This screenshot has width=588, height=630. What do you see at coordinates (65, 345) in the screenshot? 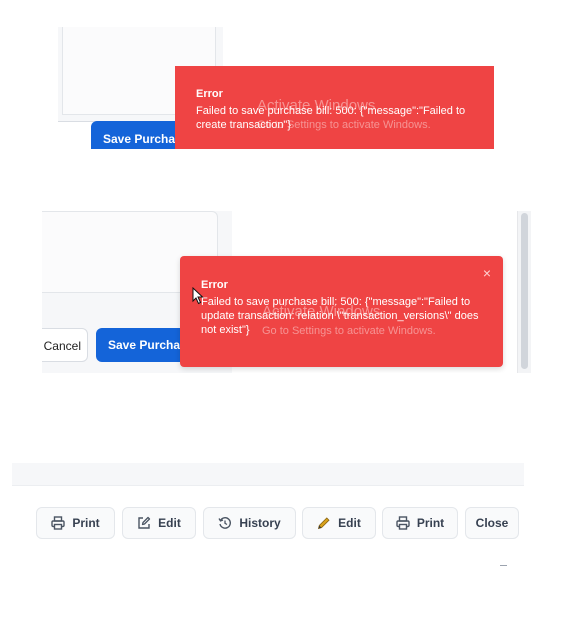
I see `cancel-button: Cancel` at bounding box center [65, 345].